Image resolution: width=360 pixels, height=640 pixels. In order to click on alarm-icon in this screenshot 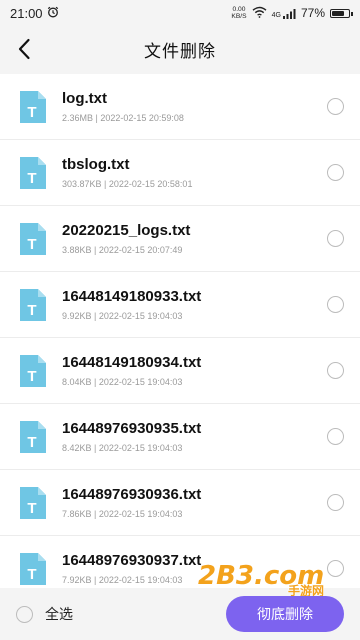, I will do `click(53, 13)`.